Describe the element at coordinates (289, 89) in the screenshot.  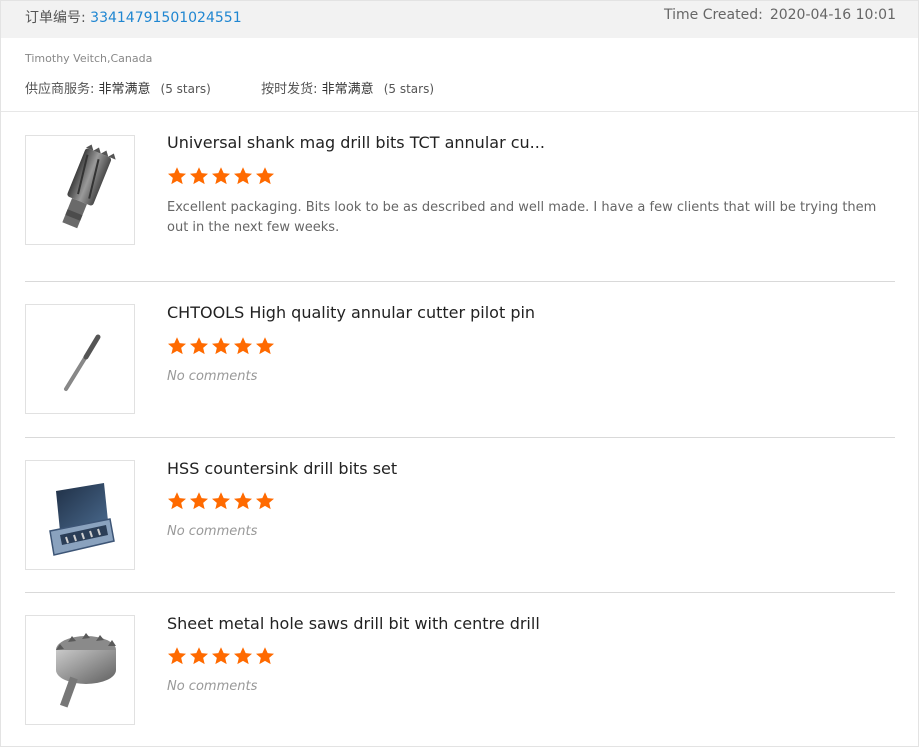
I see `shipping-rating-label: 按时发货:` at that location.